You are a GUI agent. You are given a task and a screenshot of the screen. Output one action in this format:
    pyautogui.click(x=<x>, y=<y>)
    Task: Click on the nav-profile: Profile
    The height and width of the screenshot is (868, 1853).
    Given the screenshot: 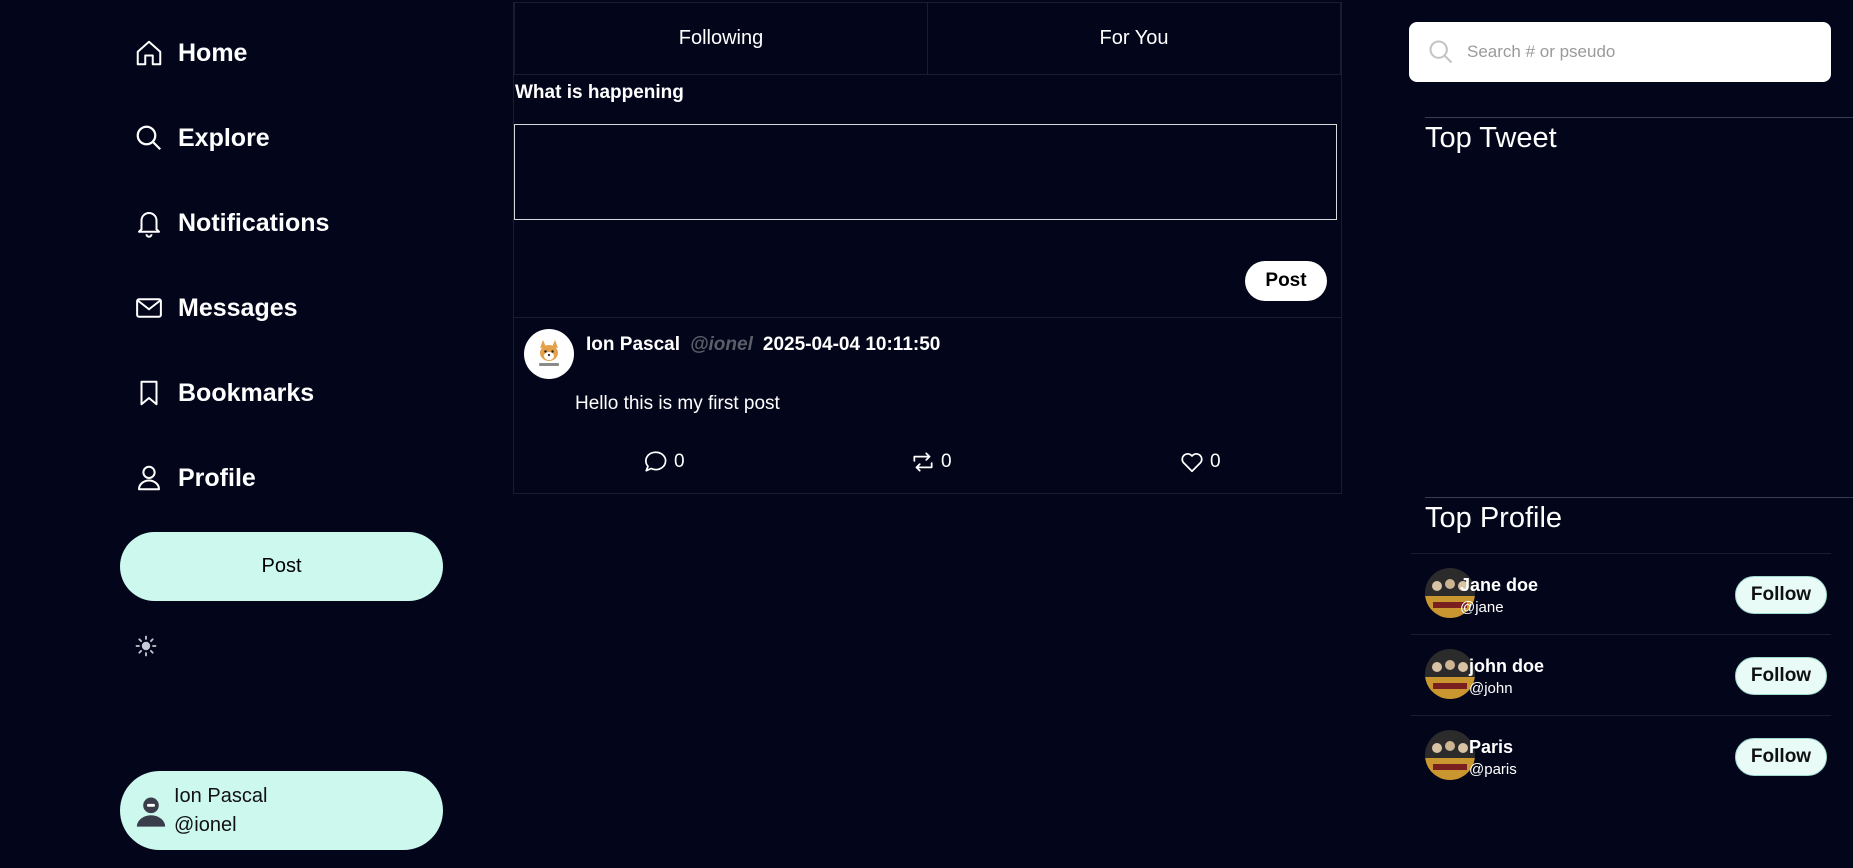 What is the action you would take?
    pyautogui.click(x=195, y=478)
    